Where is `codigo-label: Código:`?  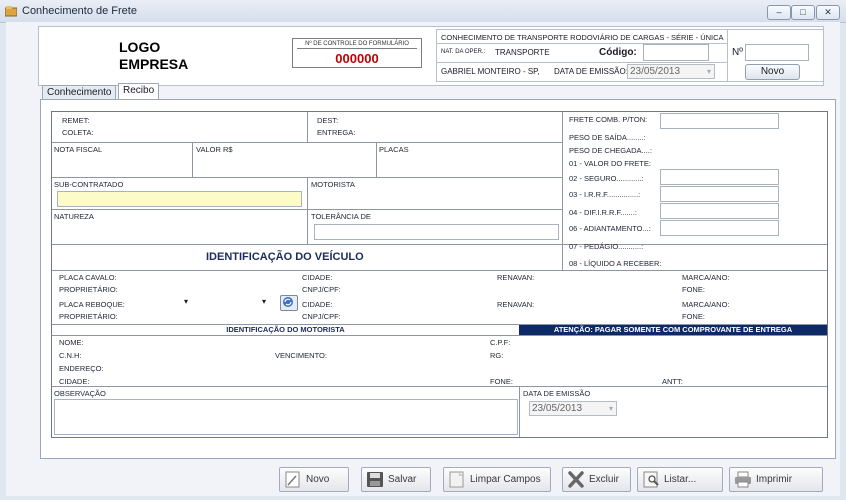
codigo-label: Código: is located at coordinates (618, 52).